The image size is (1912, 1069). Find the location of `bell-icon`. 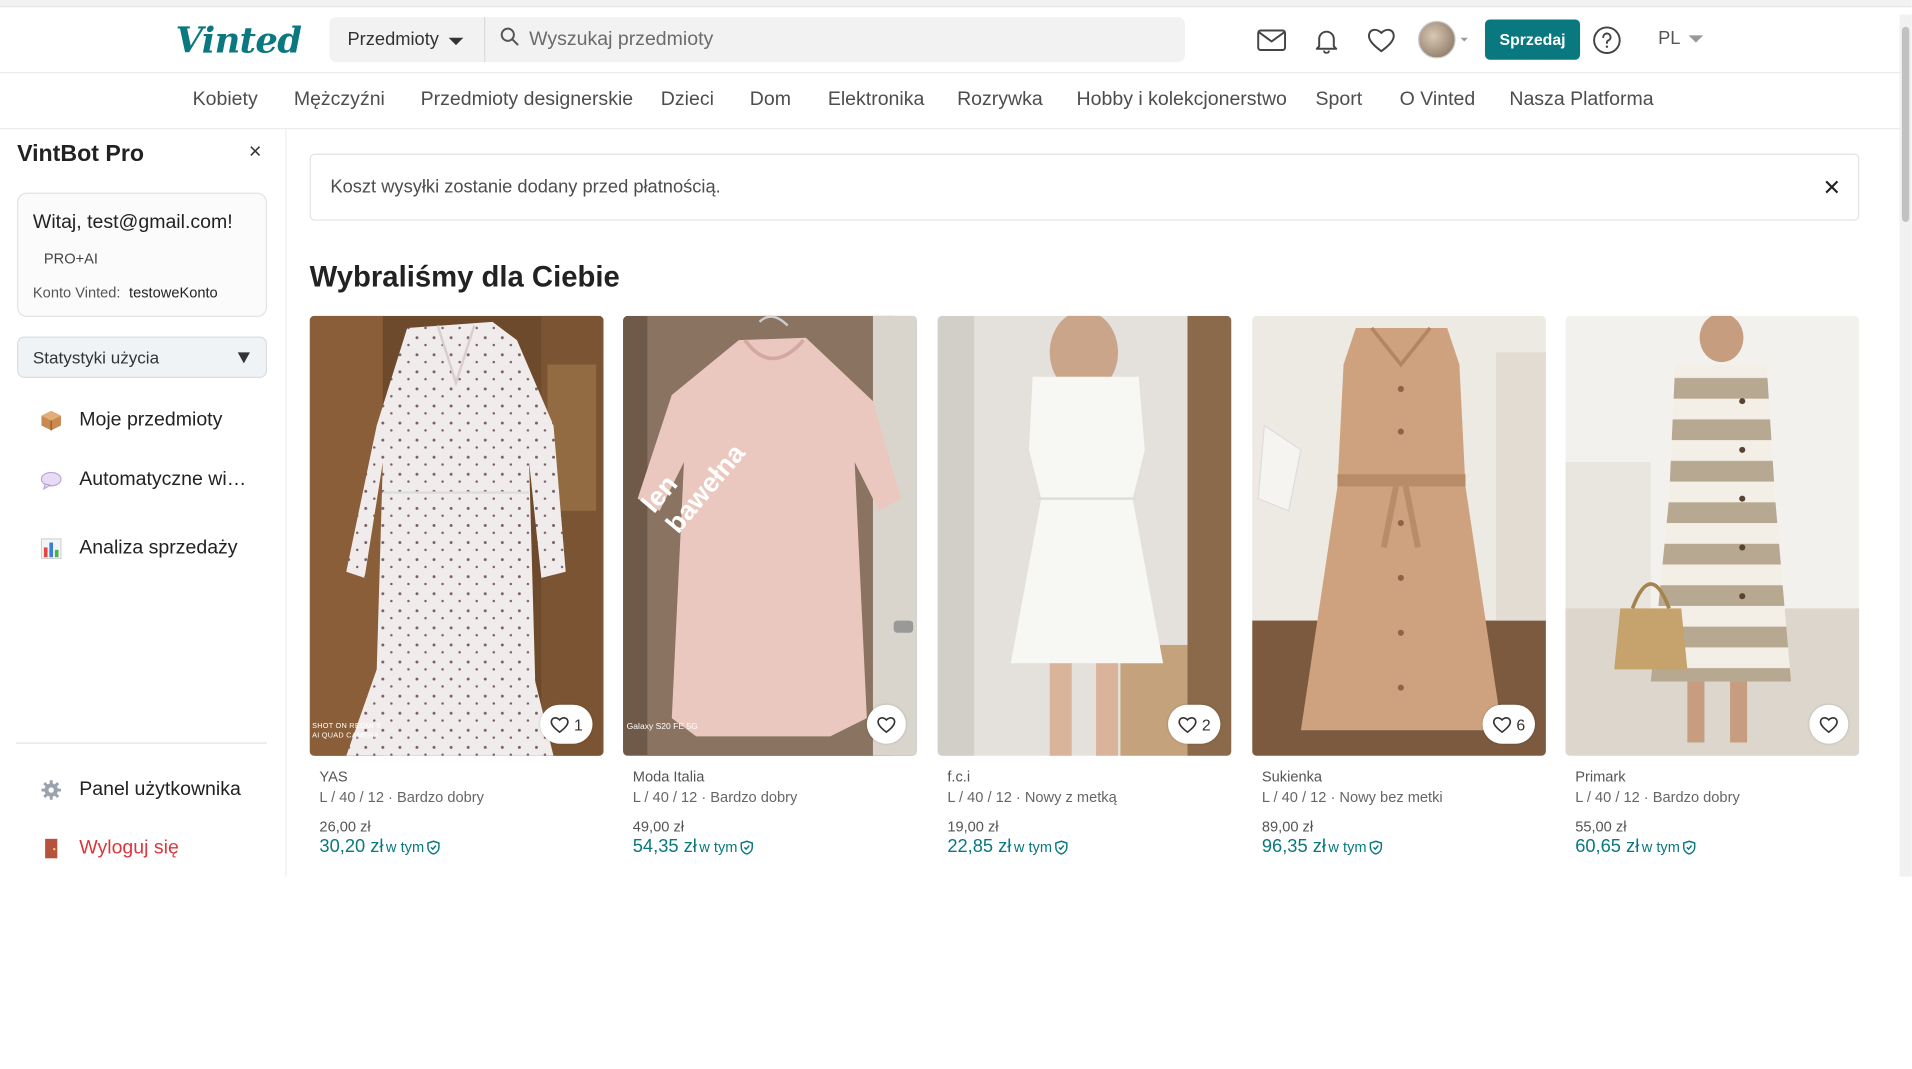

bell-icon is located at coordinates (1327, 40).